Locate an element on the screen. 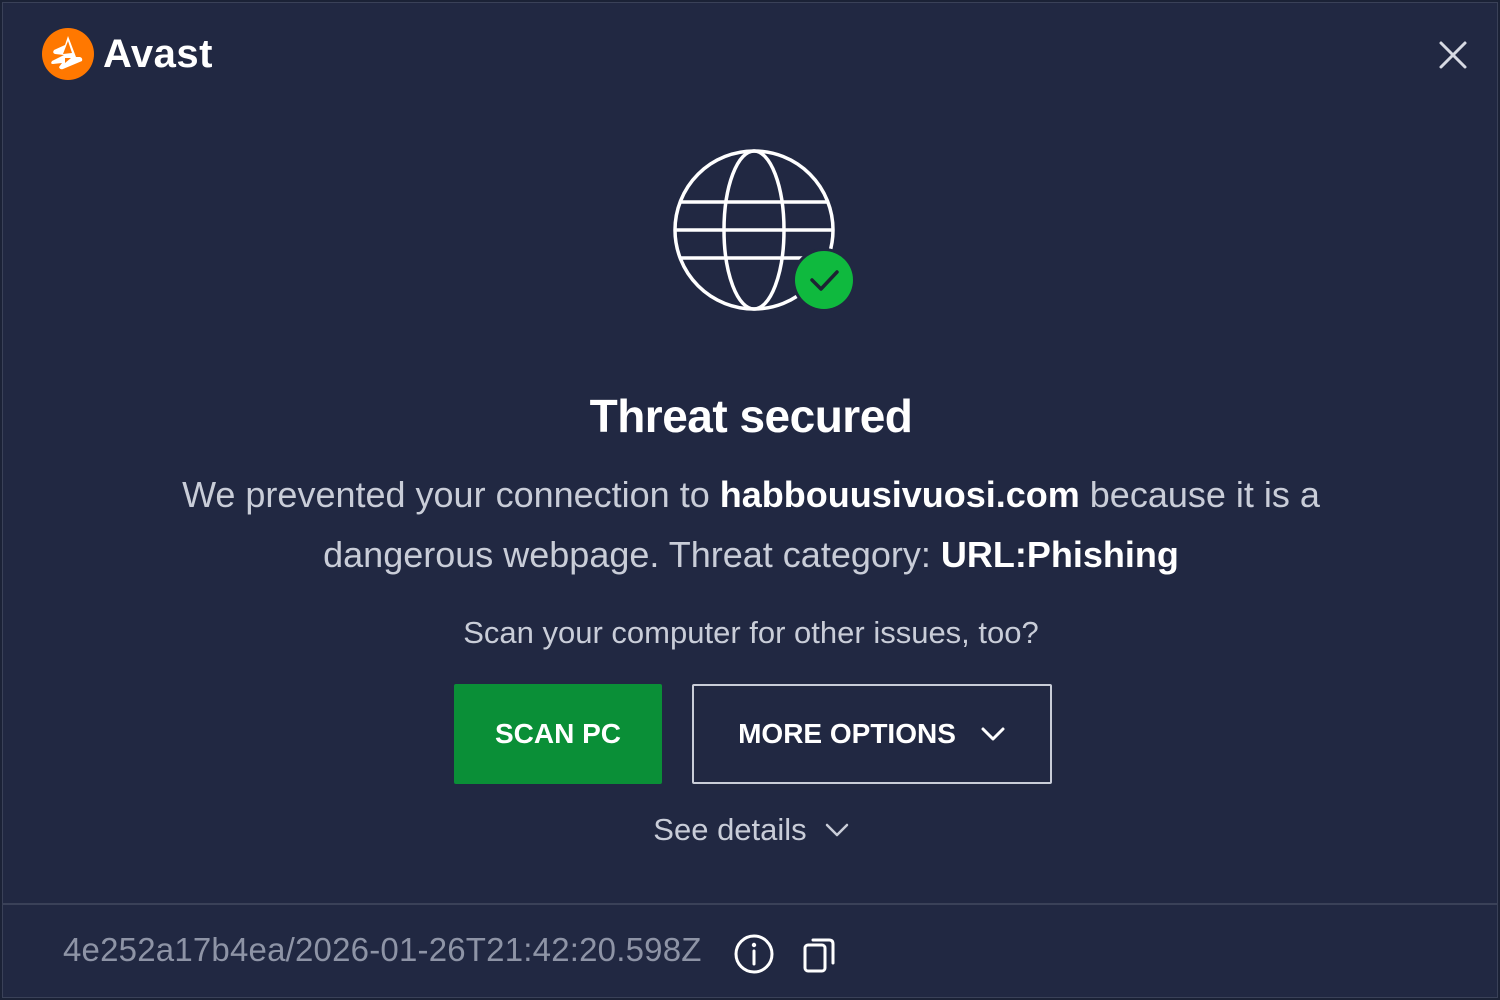  close-icon is located at coordinates (1453, 55).